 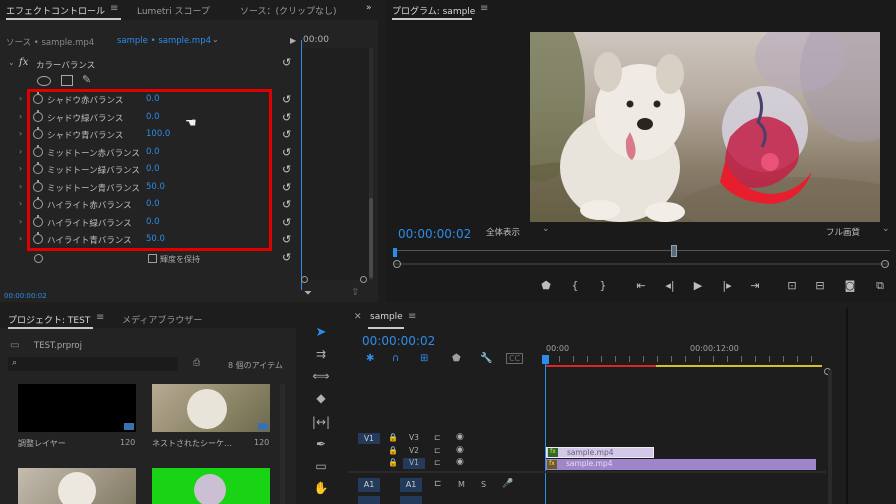 I want to click on play-clip-icon: ▶, so click(x=293, y=40).